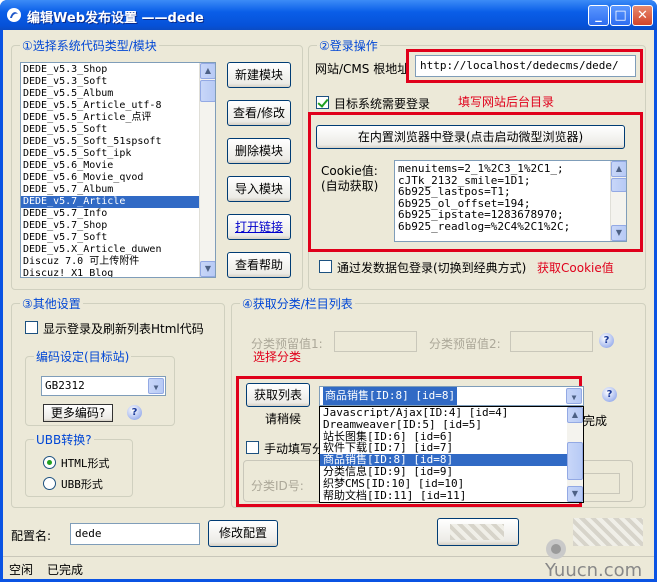  I want to click on module-list-item: DEDE_v5.X_Article_duwen, so click(118, 250).